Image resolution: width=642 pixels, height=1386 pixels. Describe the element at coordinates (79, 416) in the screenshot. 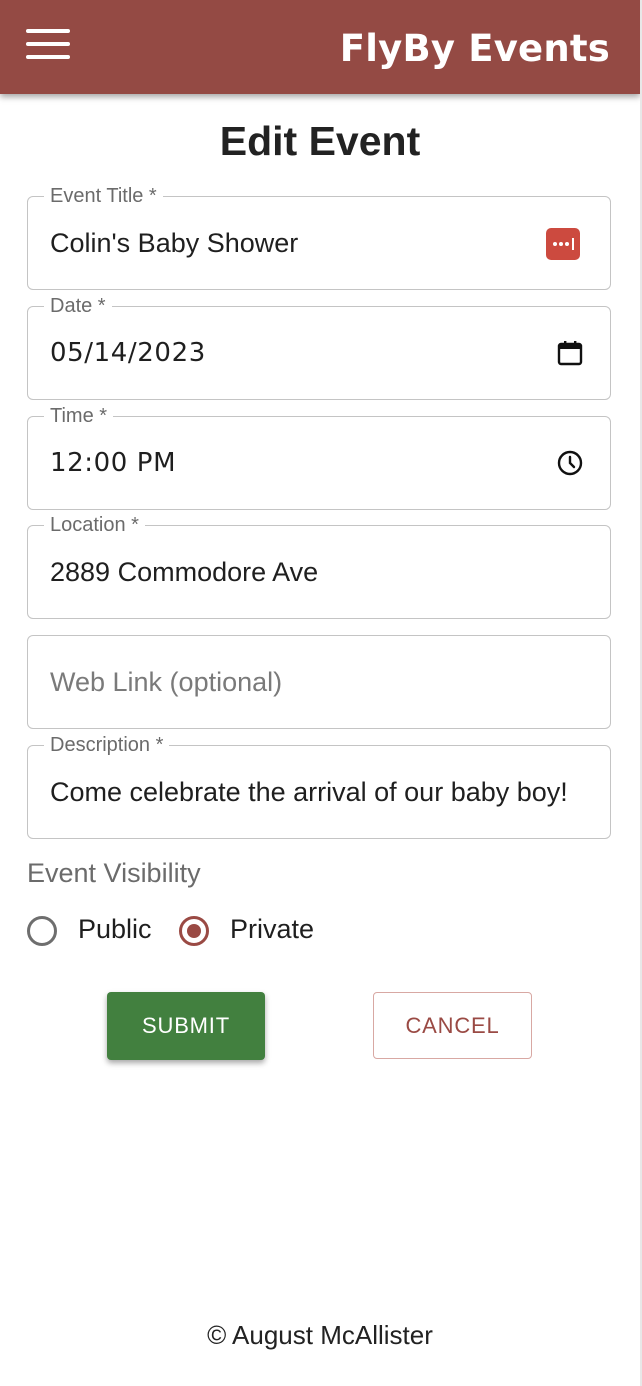

I see `time-label: Time *` at that location.